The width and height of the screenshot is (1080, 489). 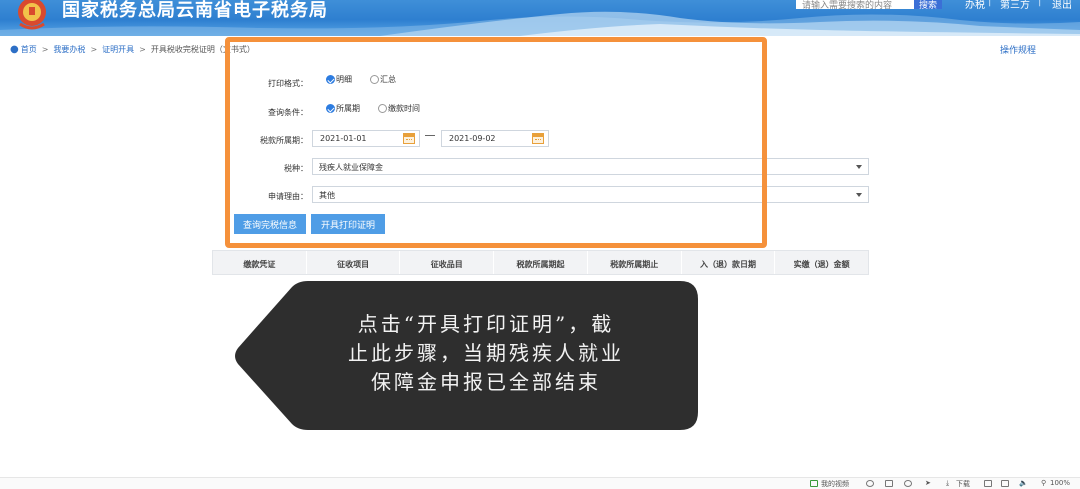 I want to click on callout-line: 止此步骤，当期残疾人就业, so click(x=486, y=353).